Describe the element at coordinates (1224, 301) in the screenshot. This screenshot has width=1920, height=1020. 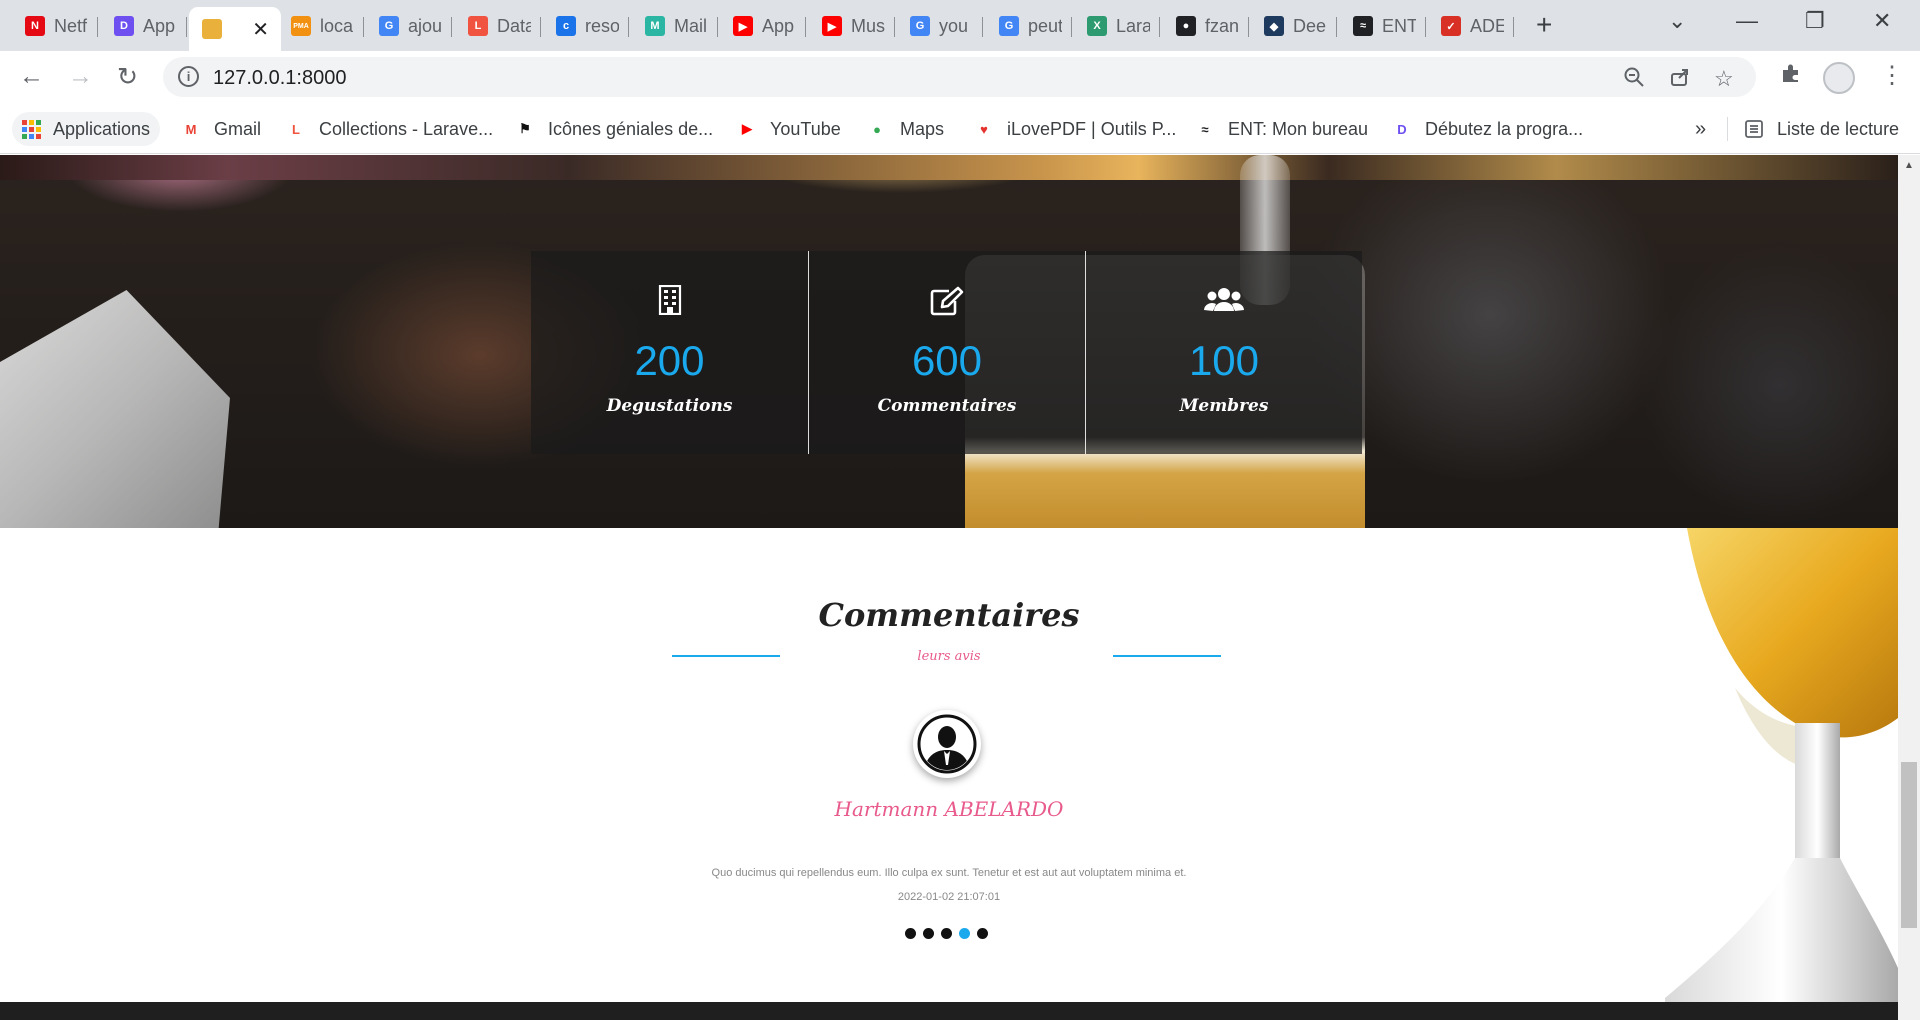
I see `users-icon` at that location.